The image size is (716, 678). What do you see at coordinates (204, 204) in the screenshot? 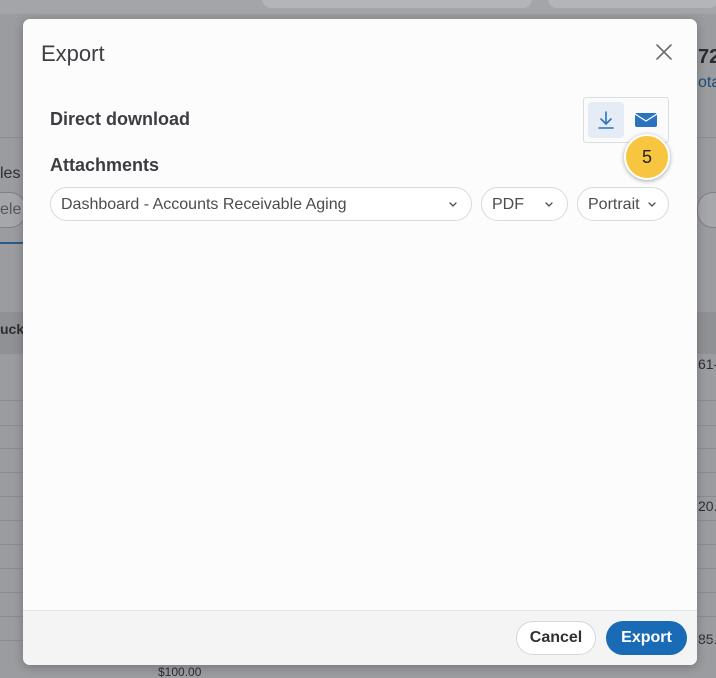
I see `dashboard-select-value: Dashboard - Accounts Receivable Aging` at bounding box center [204, 204].